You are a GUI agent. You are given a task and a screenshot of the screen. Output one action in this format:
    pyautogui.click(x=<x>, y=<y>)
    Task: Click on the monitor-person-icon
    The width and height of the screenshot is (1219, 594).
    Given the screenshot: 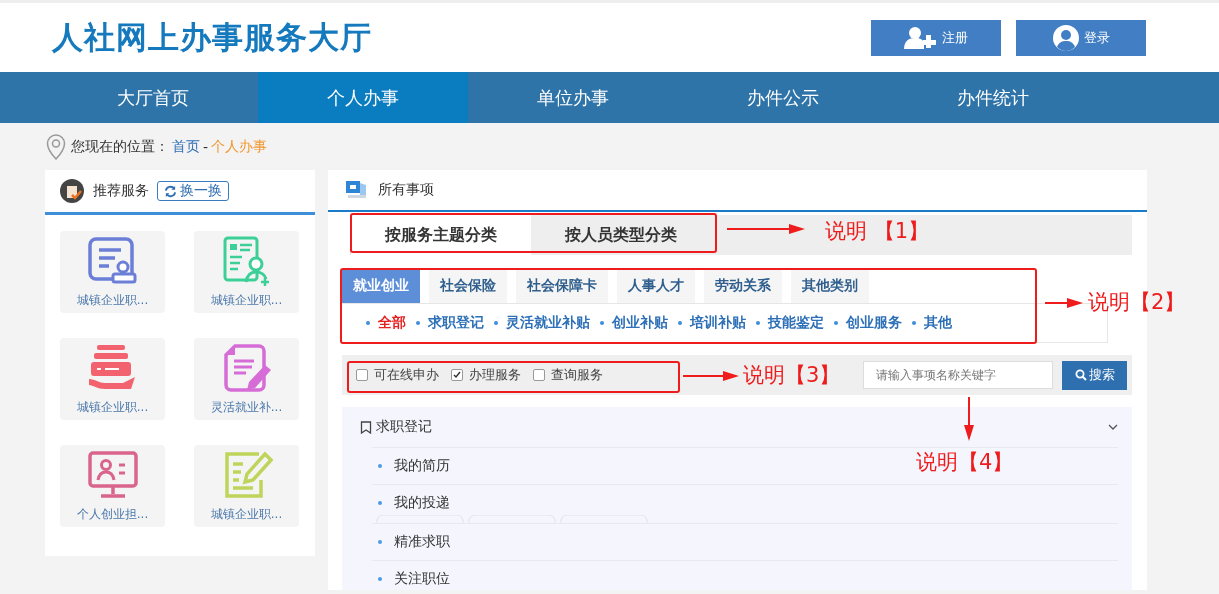 What is the action you would take?
    pyautogui.click(x=112, y=474)
    